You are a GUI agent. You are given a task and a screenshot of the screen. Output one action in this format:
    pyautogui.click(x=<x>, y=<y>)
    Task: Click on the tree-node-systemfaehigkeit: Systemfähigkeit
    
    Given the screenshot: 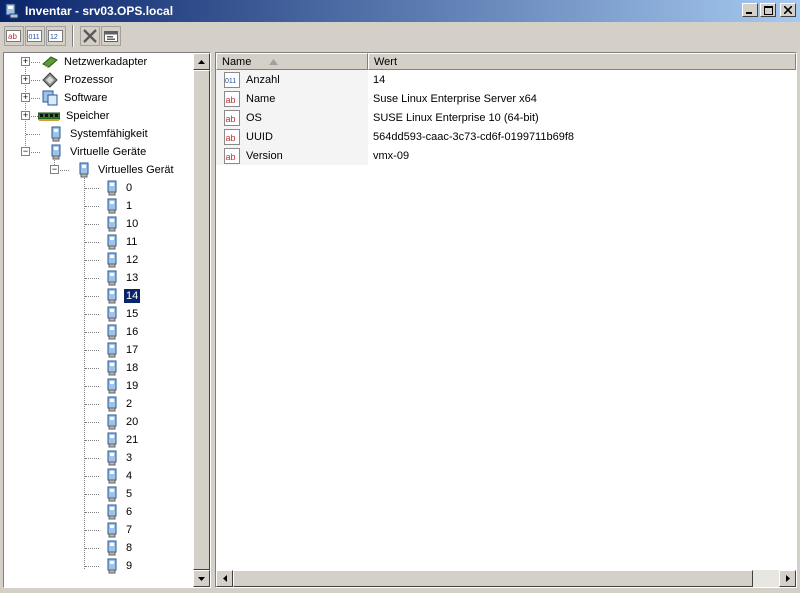 What is the action you would take?
    pyautogui.click(x=77, y=134)
    